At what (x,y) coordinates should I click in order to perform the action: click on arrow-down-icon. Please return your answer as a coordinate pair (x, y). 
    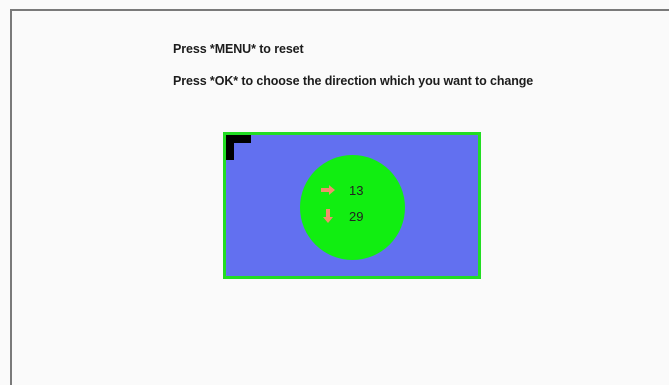
    Looking at the image, I should click on (328, 216).